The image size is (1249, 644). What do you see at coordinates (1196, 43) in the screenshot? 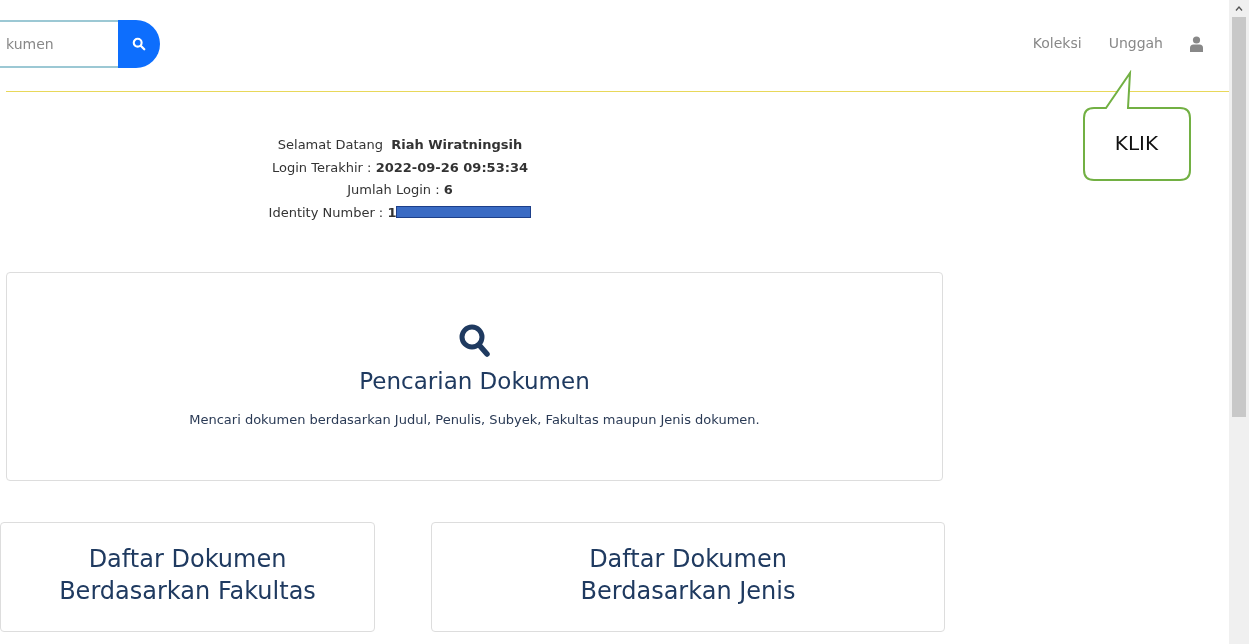
I see `user-icon` at bounding box center [1196, 43].